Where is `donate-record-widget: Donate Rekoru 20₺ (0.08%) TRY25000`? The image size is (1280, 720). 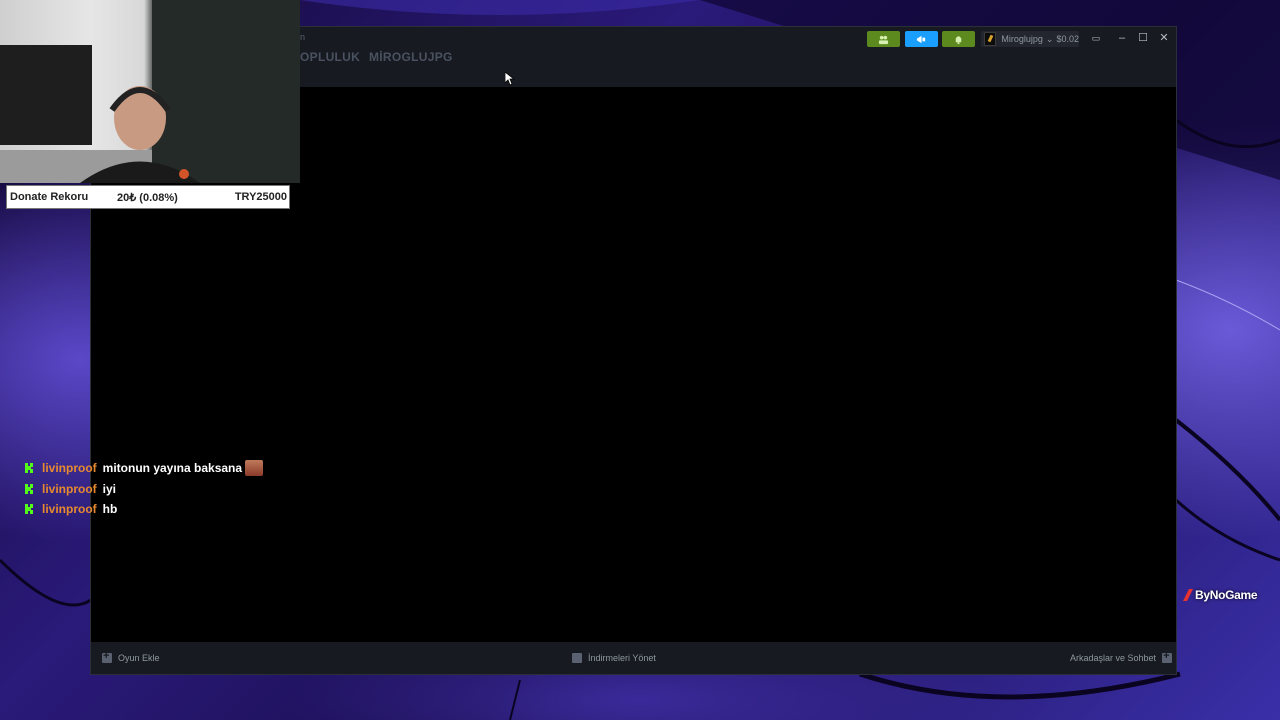
donate-record-widget: Donate Rekoru 20₺ (0.08%) TRY25000 is located at coordinates (148, 197).